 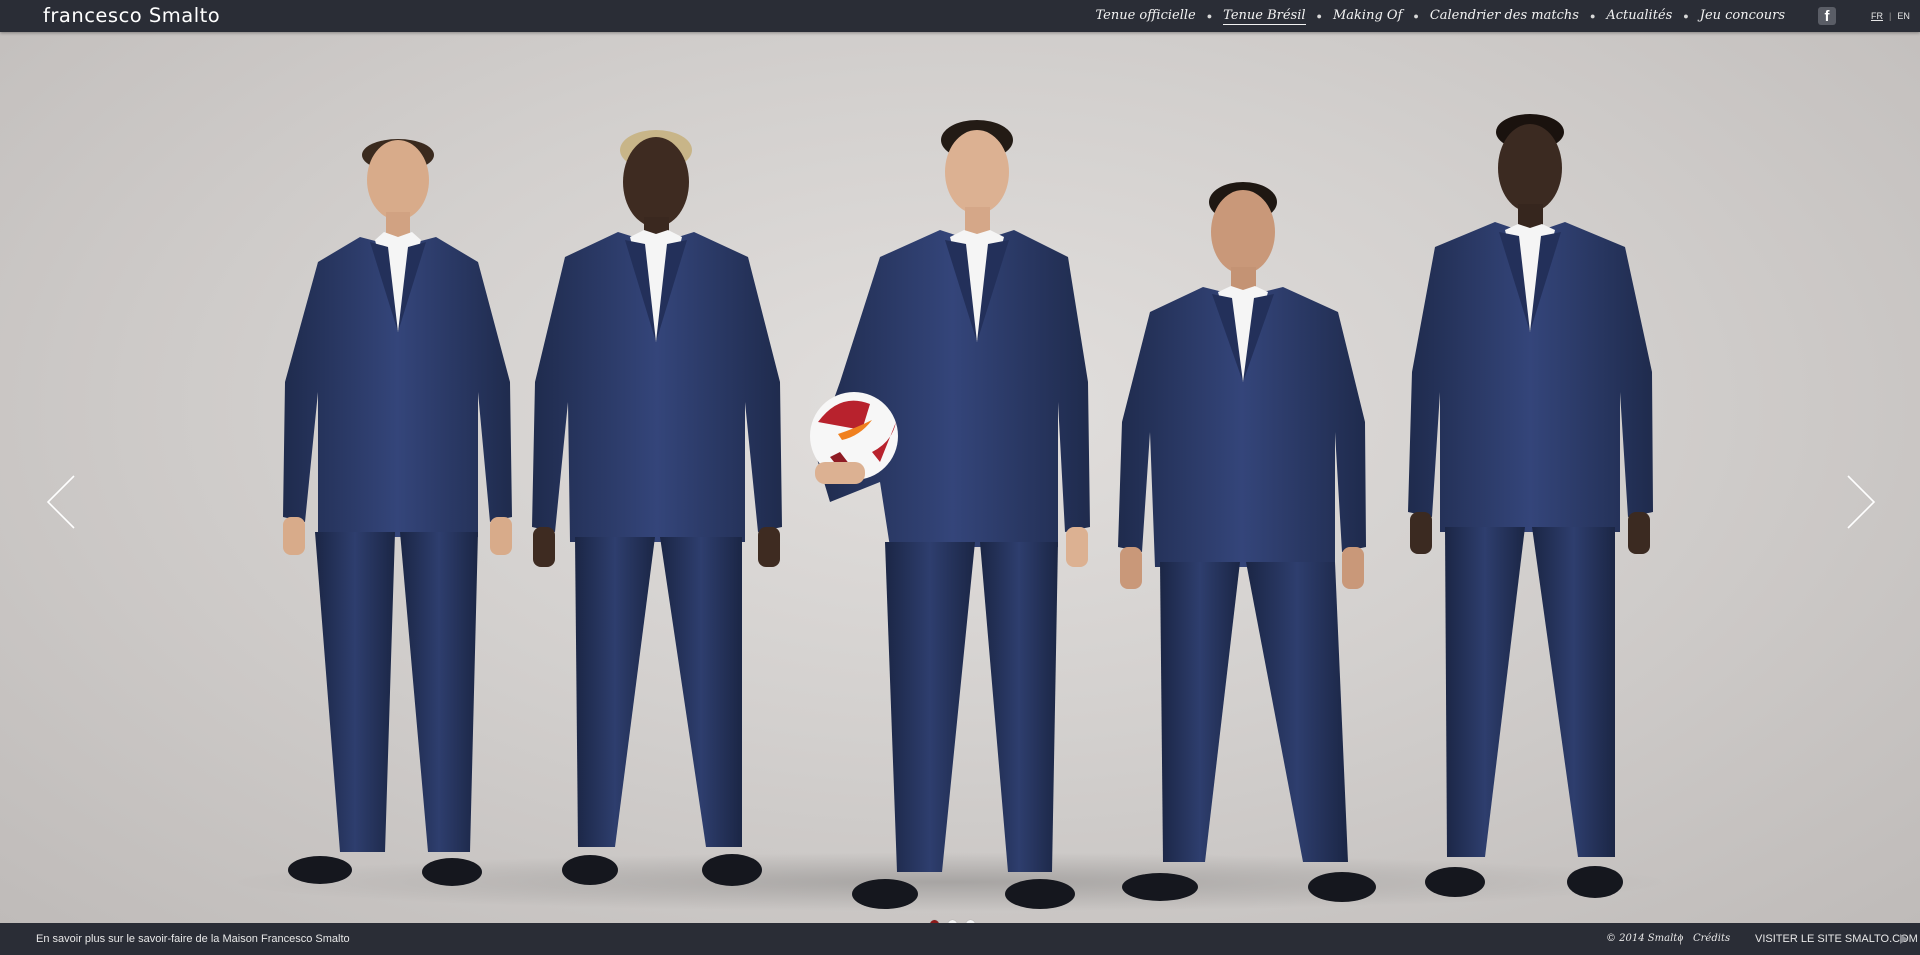 I want to click on nav-calendrier: Calendrier des matchs, so click(x=1504, y=16).